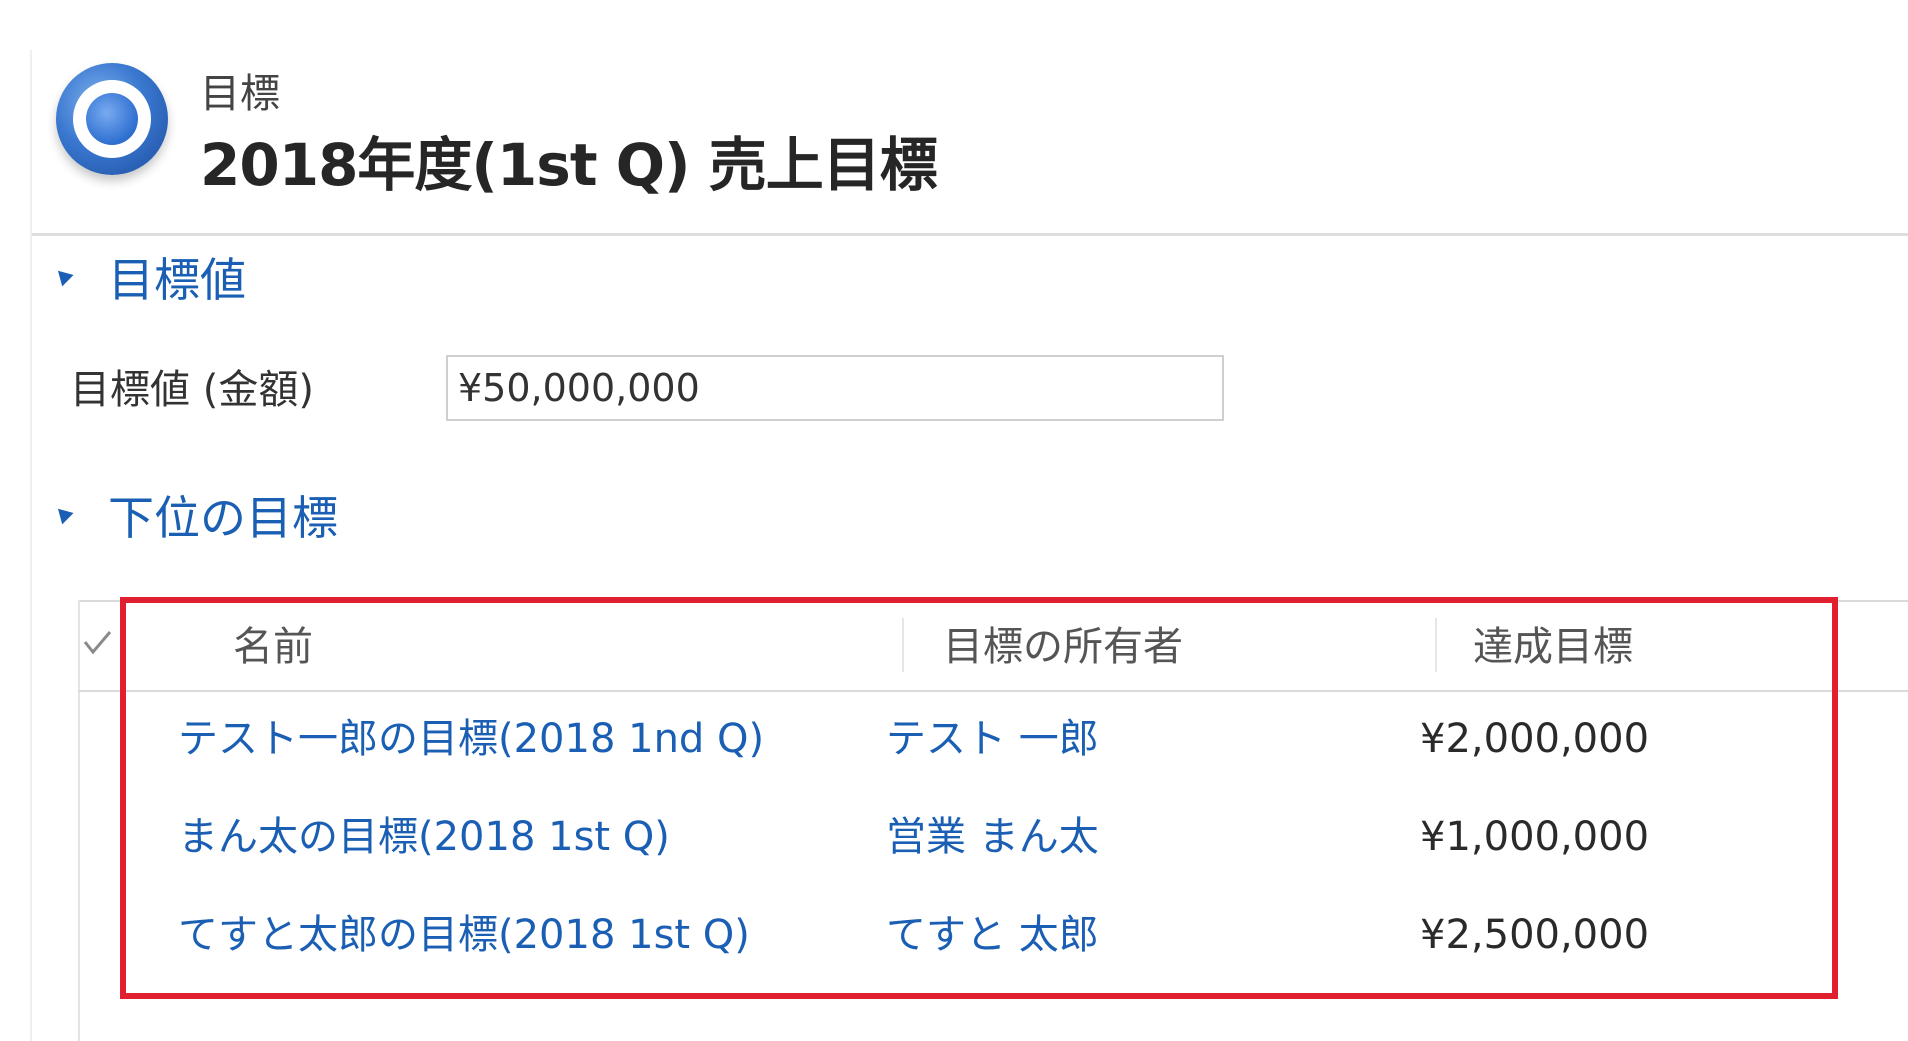 This screenshot has width=1908, height=1041. I want to click on goal-target-amount: ¥2,000,000, so click(1535, 739).